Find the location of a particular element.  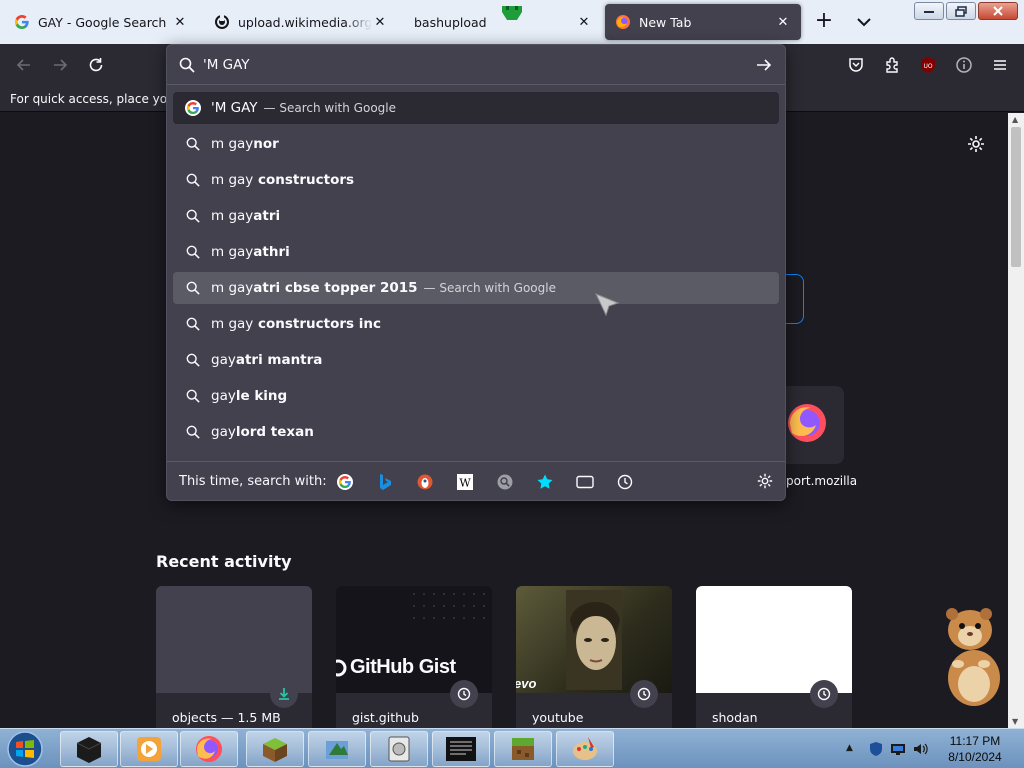

taskbar-app-black-box is located at coordinates (89, 749).